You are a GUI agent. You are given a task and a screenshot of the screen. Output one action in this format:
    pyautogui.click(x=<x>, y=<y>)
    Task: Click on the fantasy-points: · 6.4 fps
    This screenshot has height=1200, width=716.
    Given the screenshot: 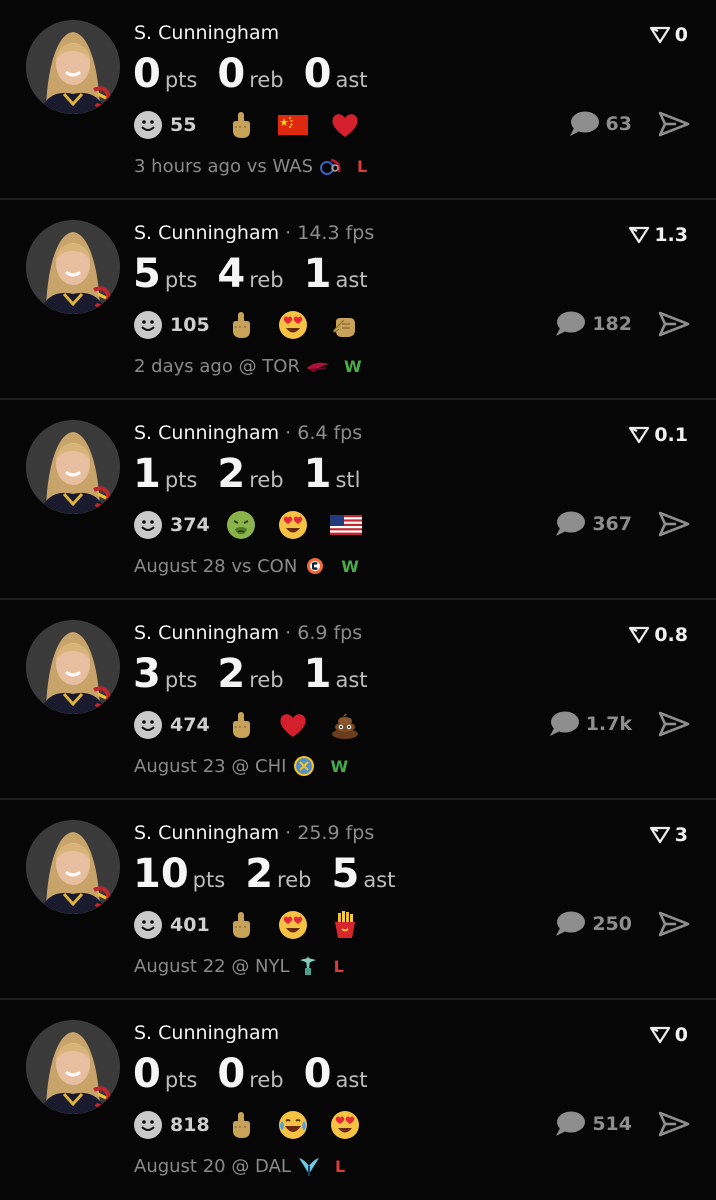 What is the action you would take?
    pyautogui.click(x=321, y=433)
    